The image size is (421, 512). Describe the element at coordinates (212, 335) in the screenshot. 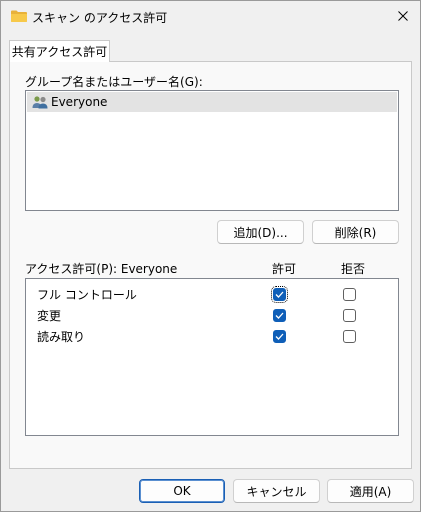

I see `permission-row-read: 読み取り` at that location.